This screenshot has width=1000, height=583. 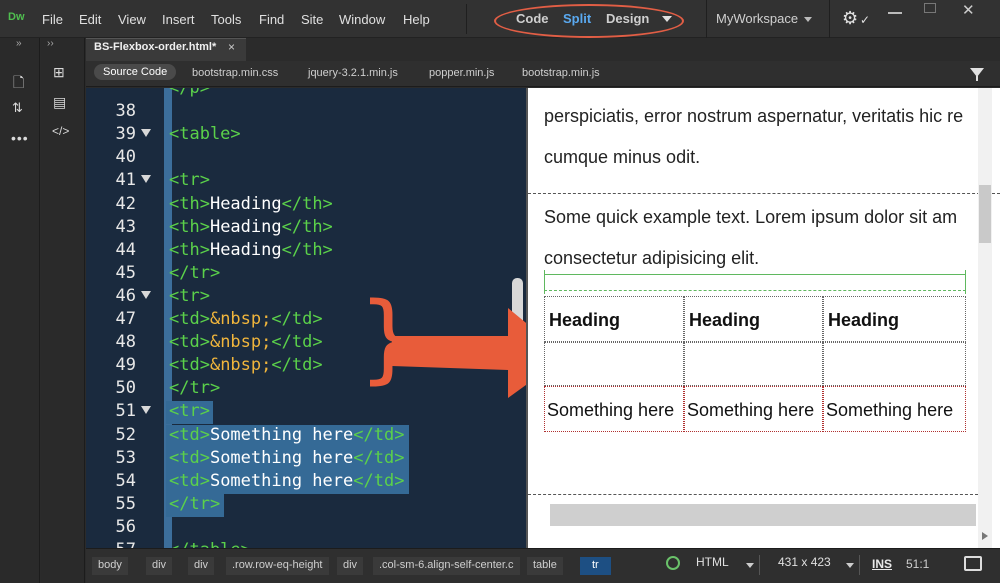 What do you see at coordinates (306, 181) in the screenshot?
I see `code-line: 41 <tr>` at bounding box center [306, 181].